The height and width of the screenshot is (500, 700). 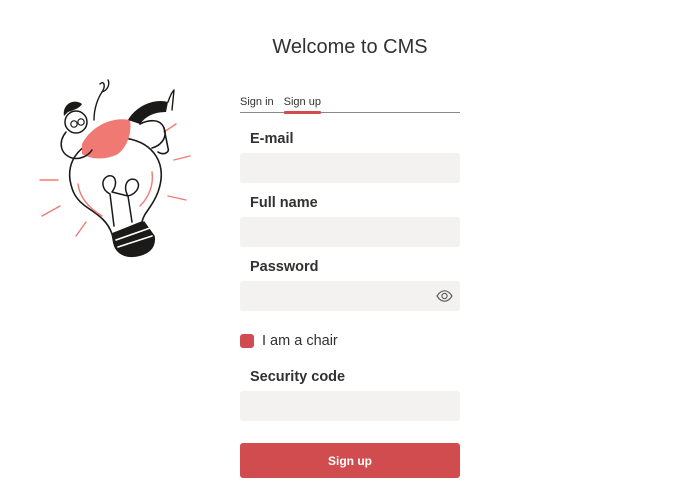 I want to click on password-group: Password, so click(x=350, y=283).